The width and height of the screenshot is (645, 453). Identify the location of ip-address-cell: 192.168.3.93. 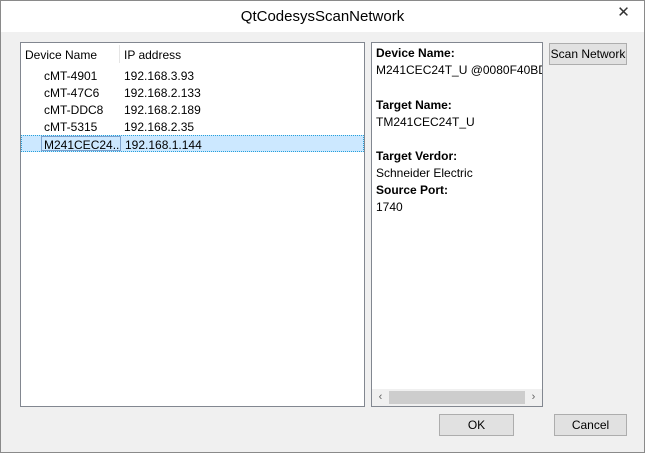
(159, 76).